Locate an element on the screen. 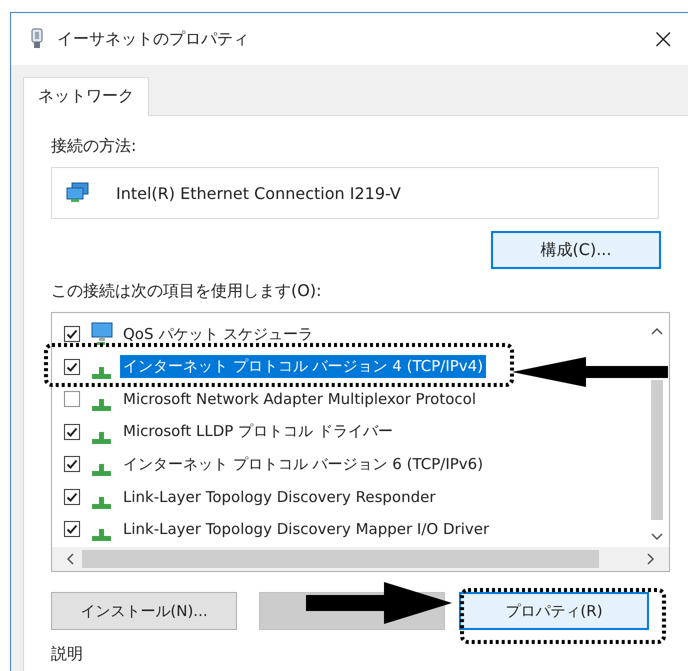 The width and height of the screenshot is (688, 671). scroll-right-icon is located at coordinates (651, 559).